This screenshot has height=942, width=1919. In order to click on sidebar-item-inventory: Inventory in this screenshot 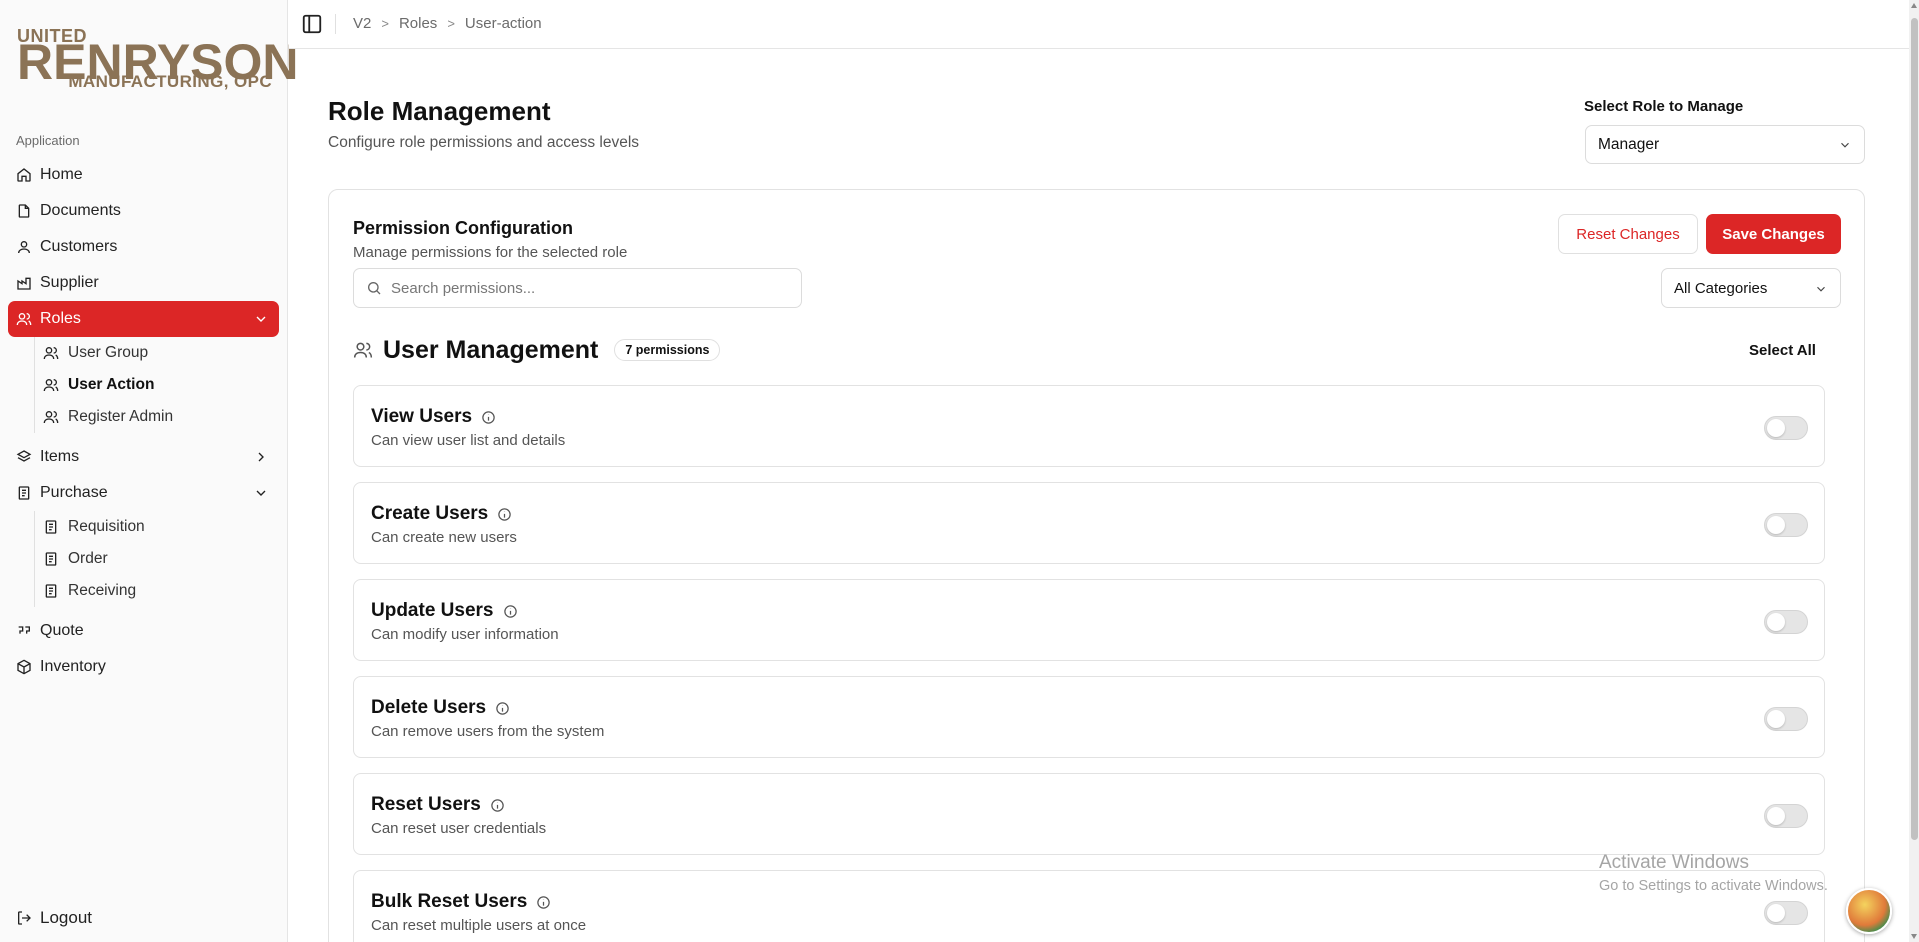, I will do `click(143, 667)`.